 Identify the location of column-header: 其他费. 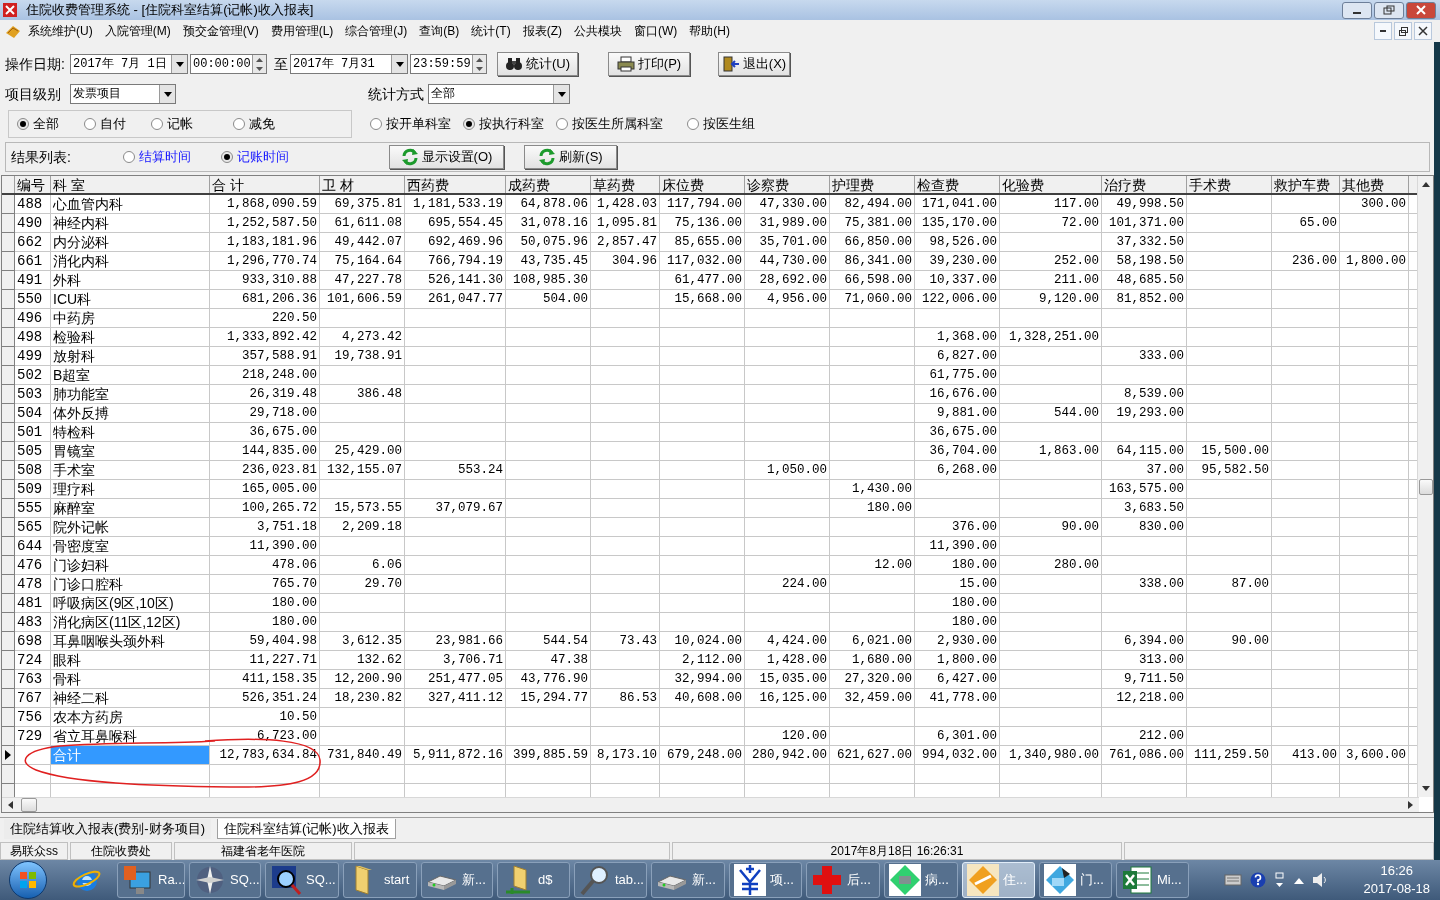
(1374, 184).